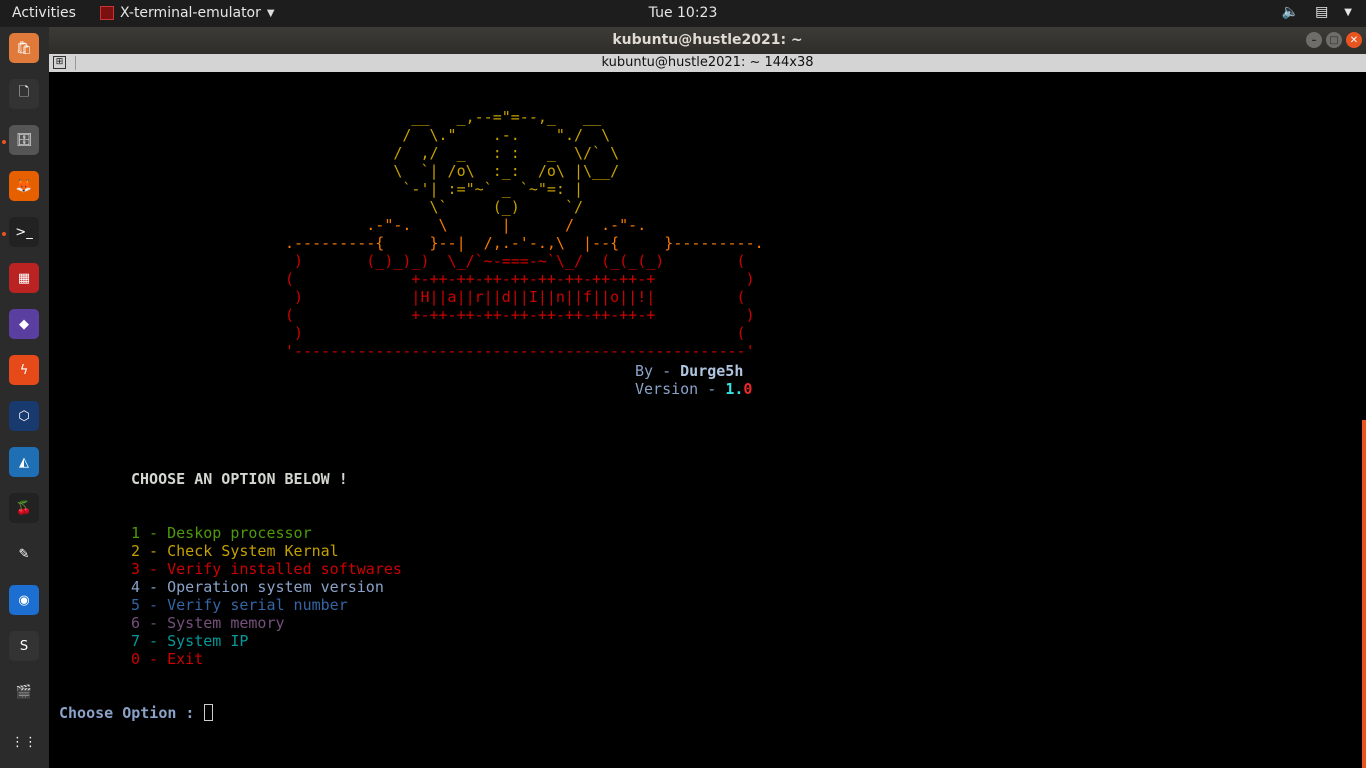  I want to click on banner-line: / \." .-. "./ \, so click(448, 135).